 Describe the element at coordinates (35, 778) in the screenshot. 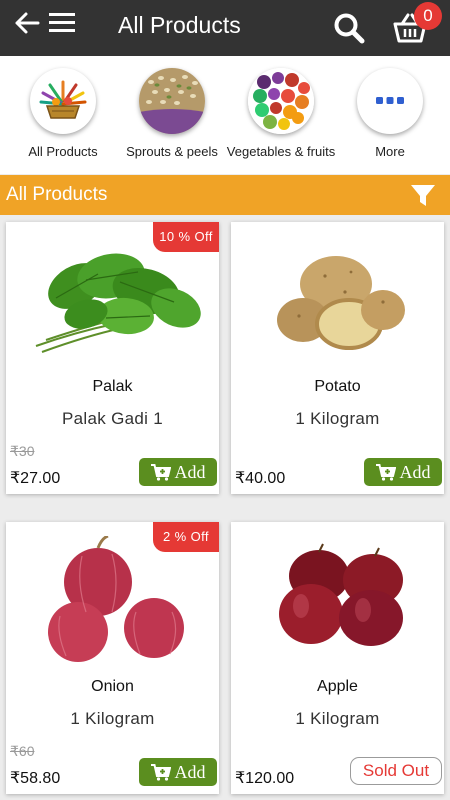

I see `product-price: ₹58.80` at that location.